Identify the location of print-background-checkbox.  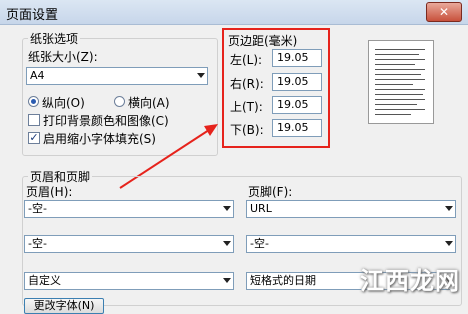
(34, 120).